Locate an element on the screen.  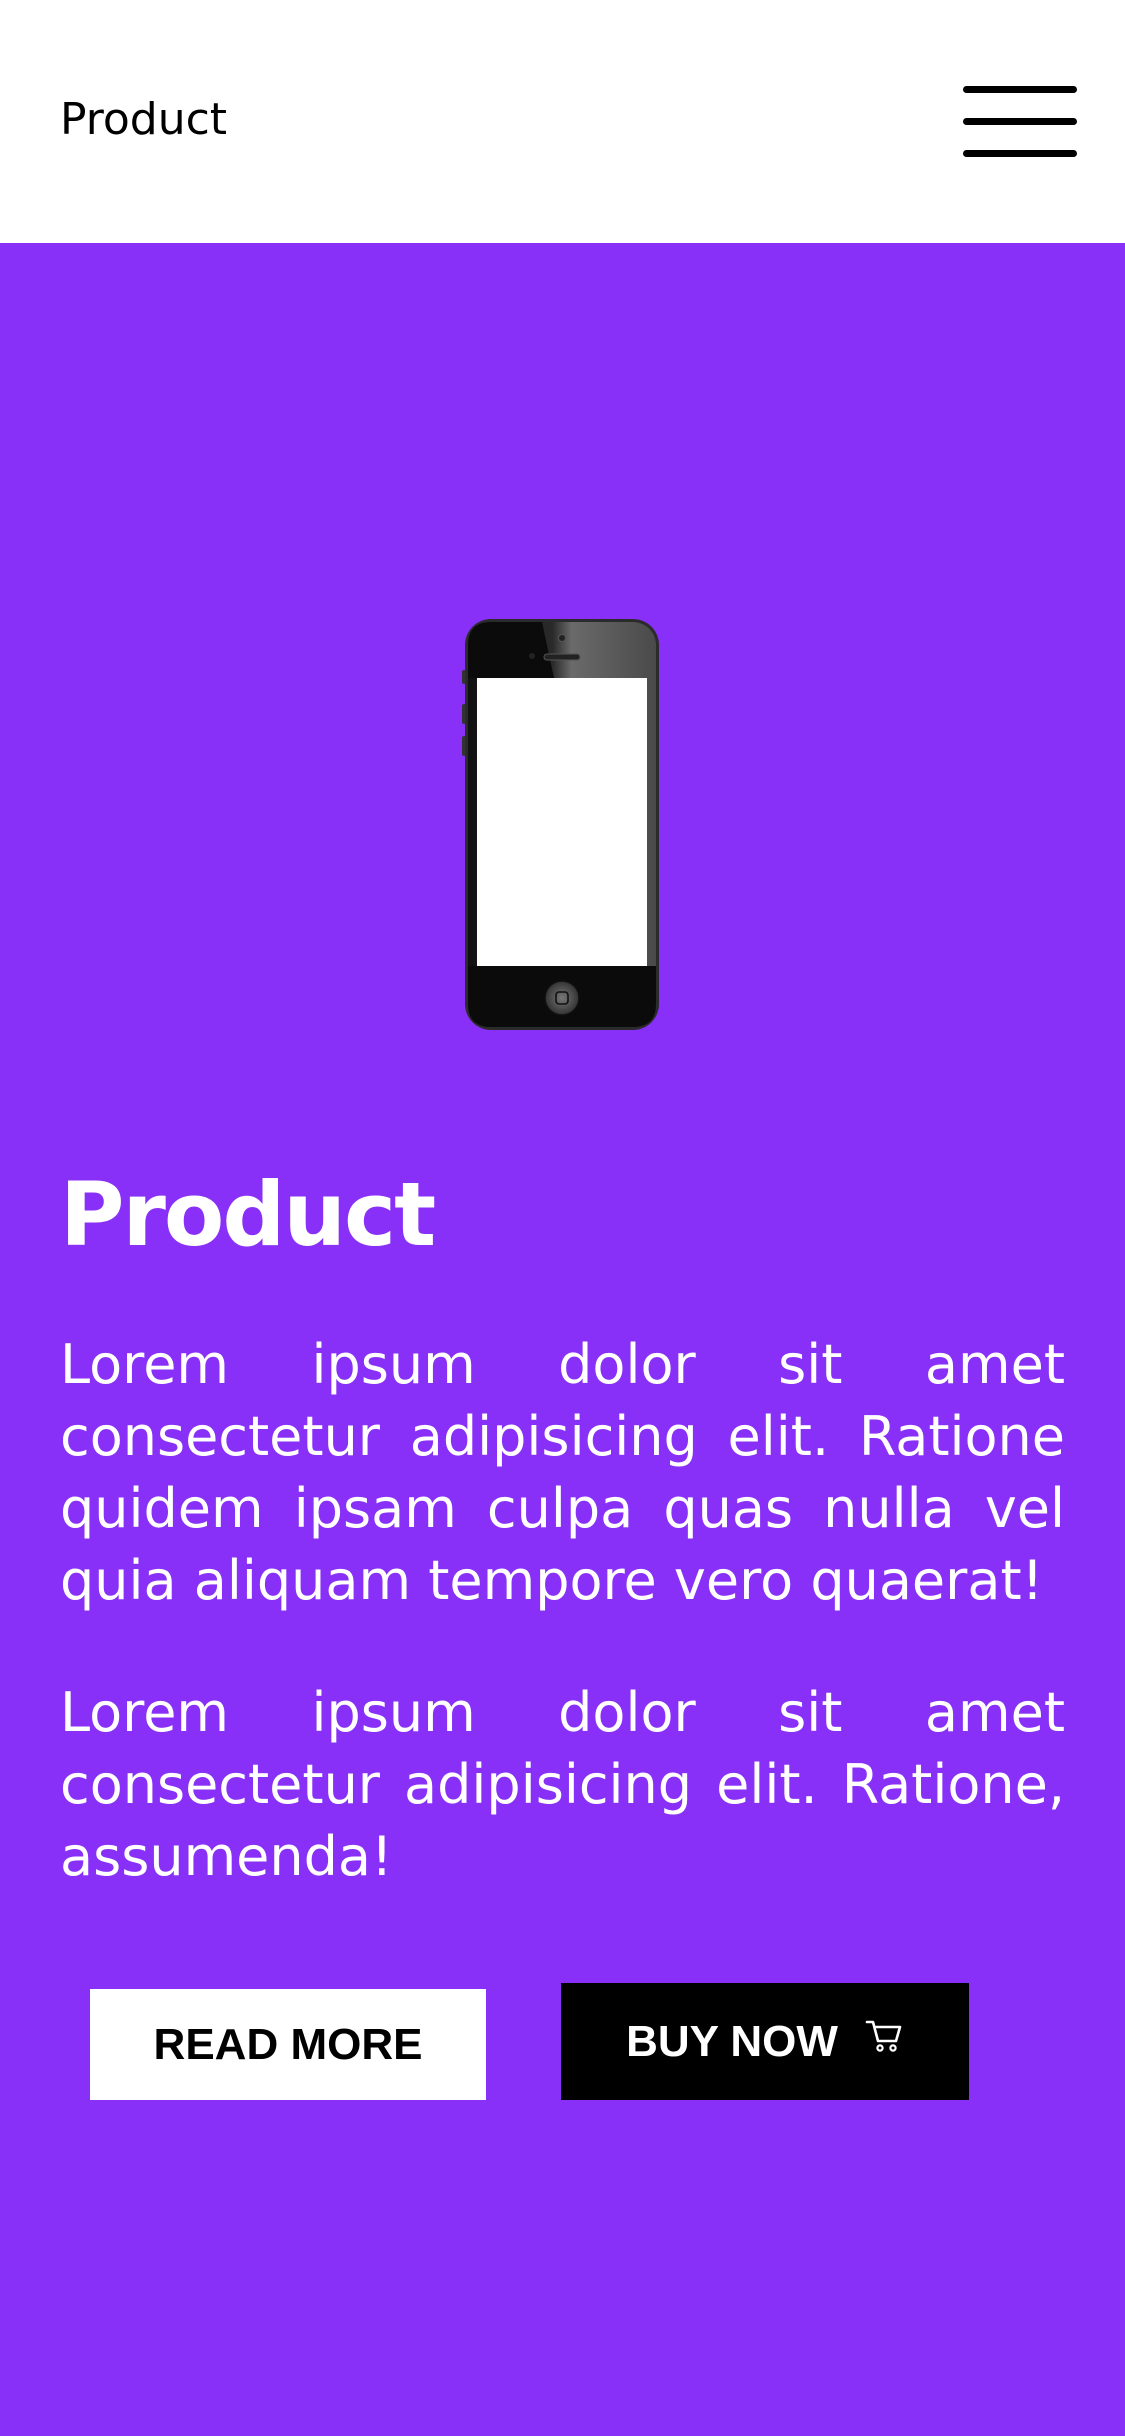
buy-now-label: BUY NOW is located at coordinates (732, 2041).